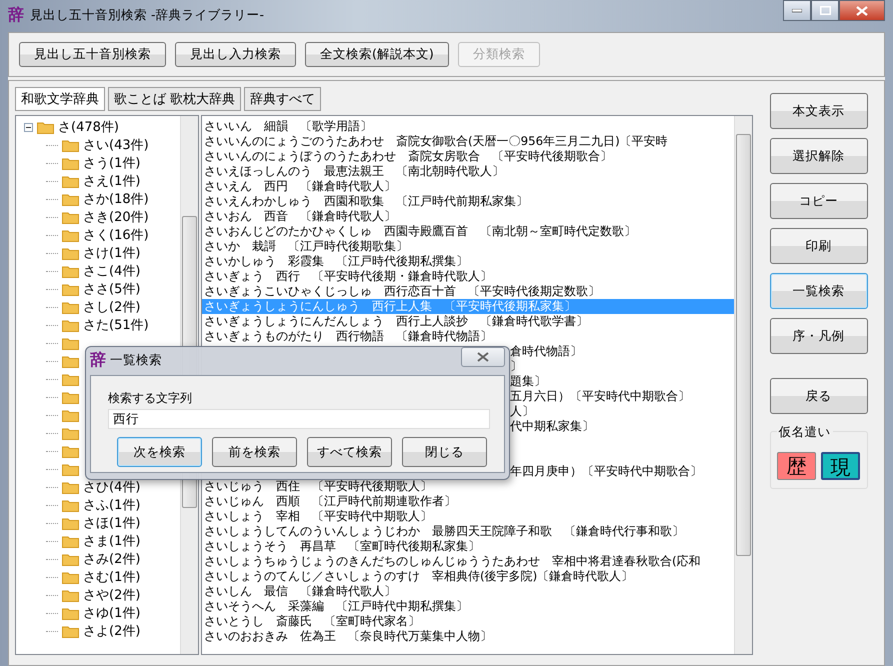 Image resolution: width=893 pixels, height=666 pixels. I want to click on dialog-title: 一覧検索, so click(136, 360).